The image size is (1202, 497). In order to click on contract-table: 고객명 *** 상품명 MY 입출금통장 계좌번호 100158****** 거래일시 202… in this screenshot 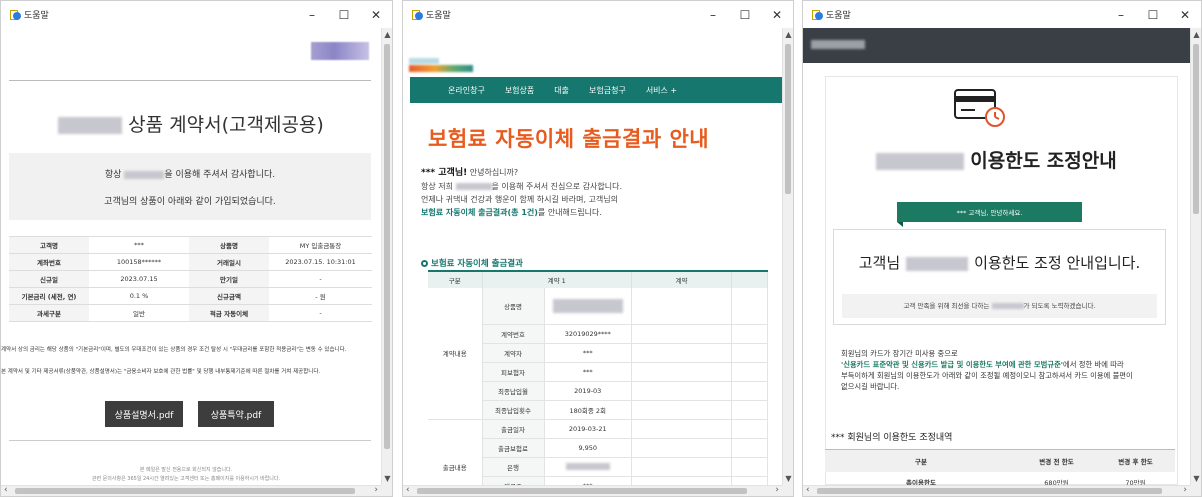, I will do `click(190, 279)`.